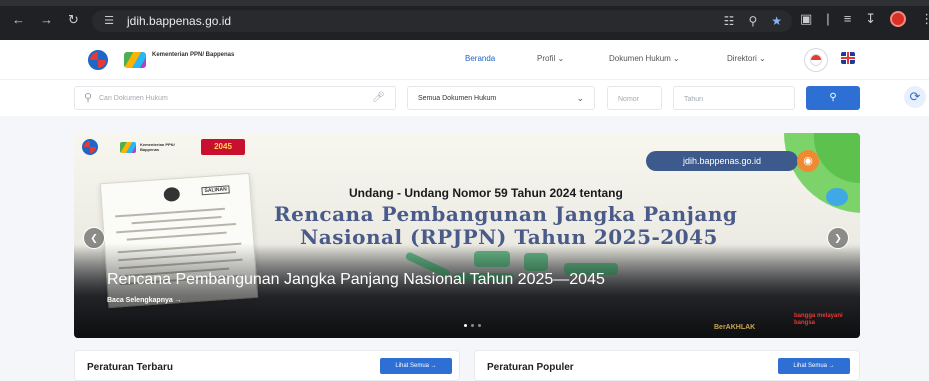  What do you see at coordinates (729, 21) in the screenshot?
I see `translate-icon: ☷` at bounding box center [729, 21].